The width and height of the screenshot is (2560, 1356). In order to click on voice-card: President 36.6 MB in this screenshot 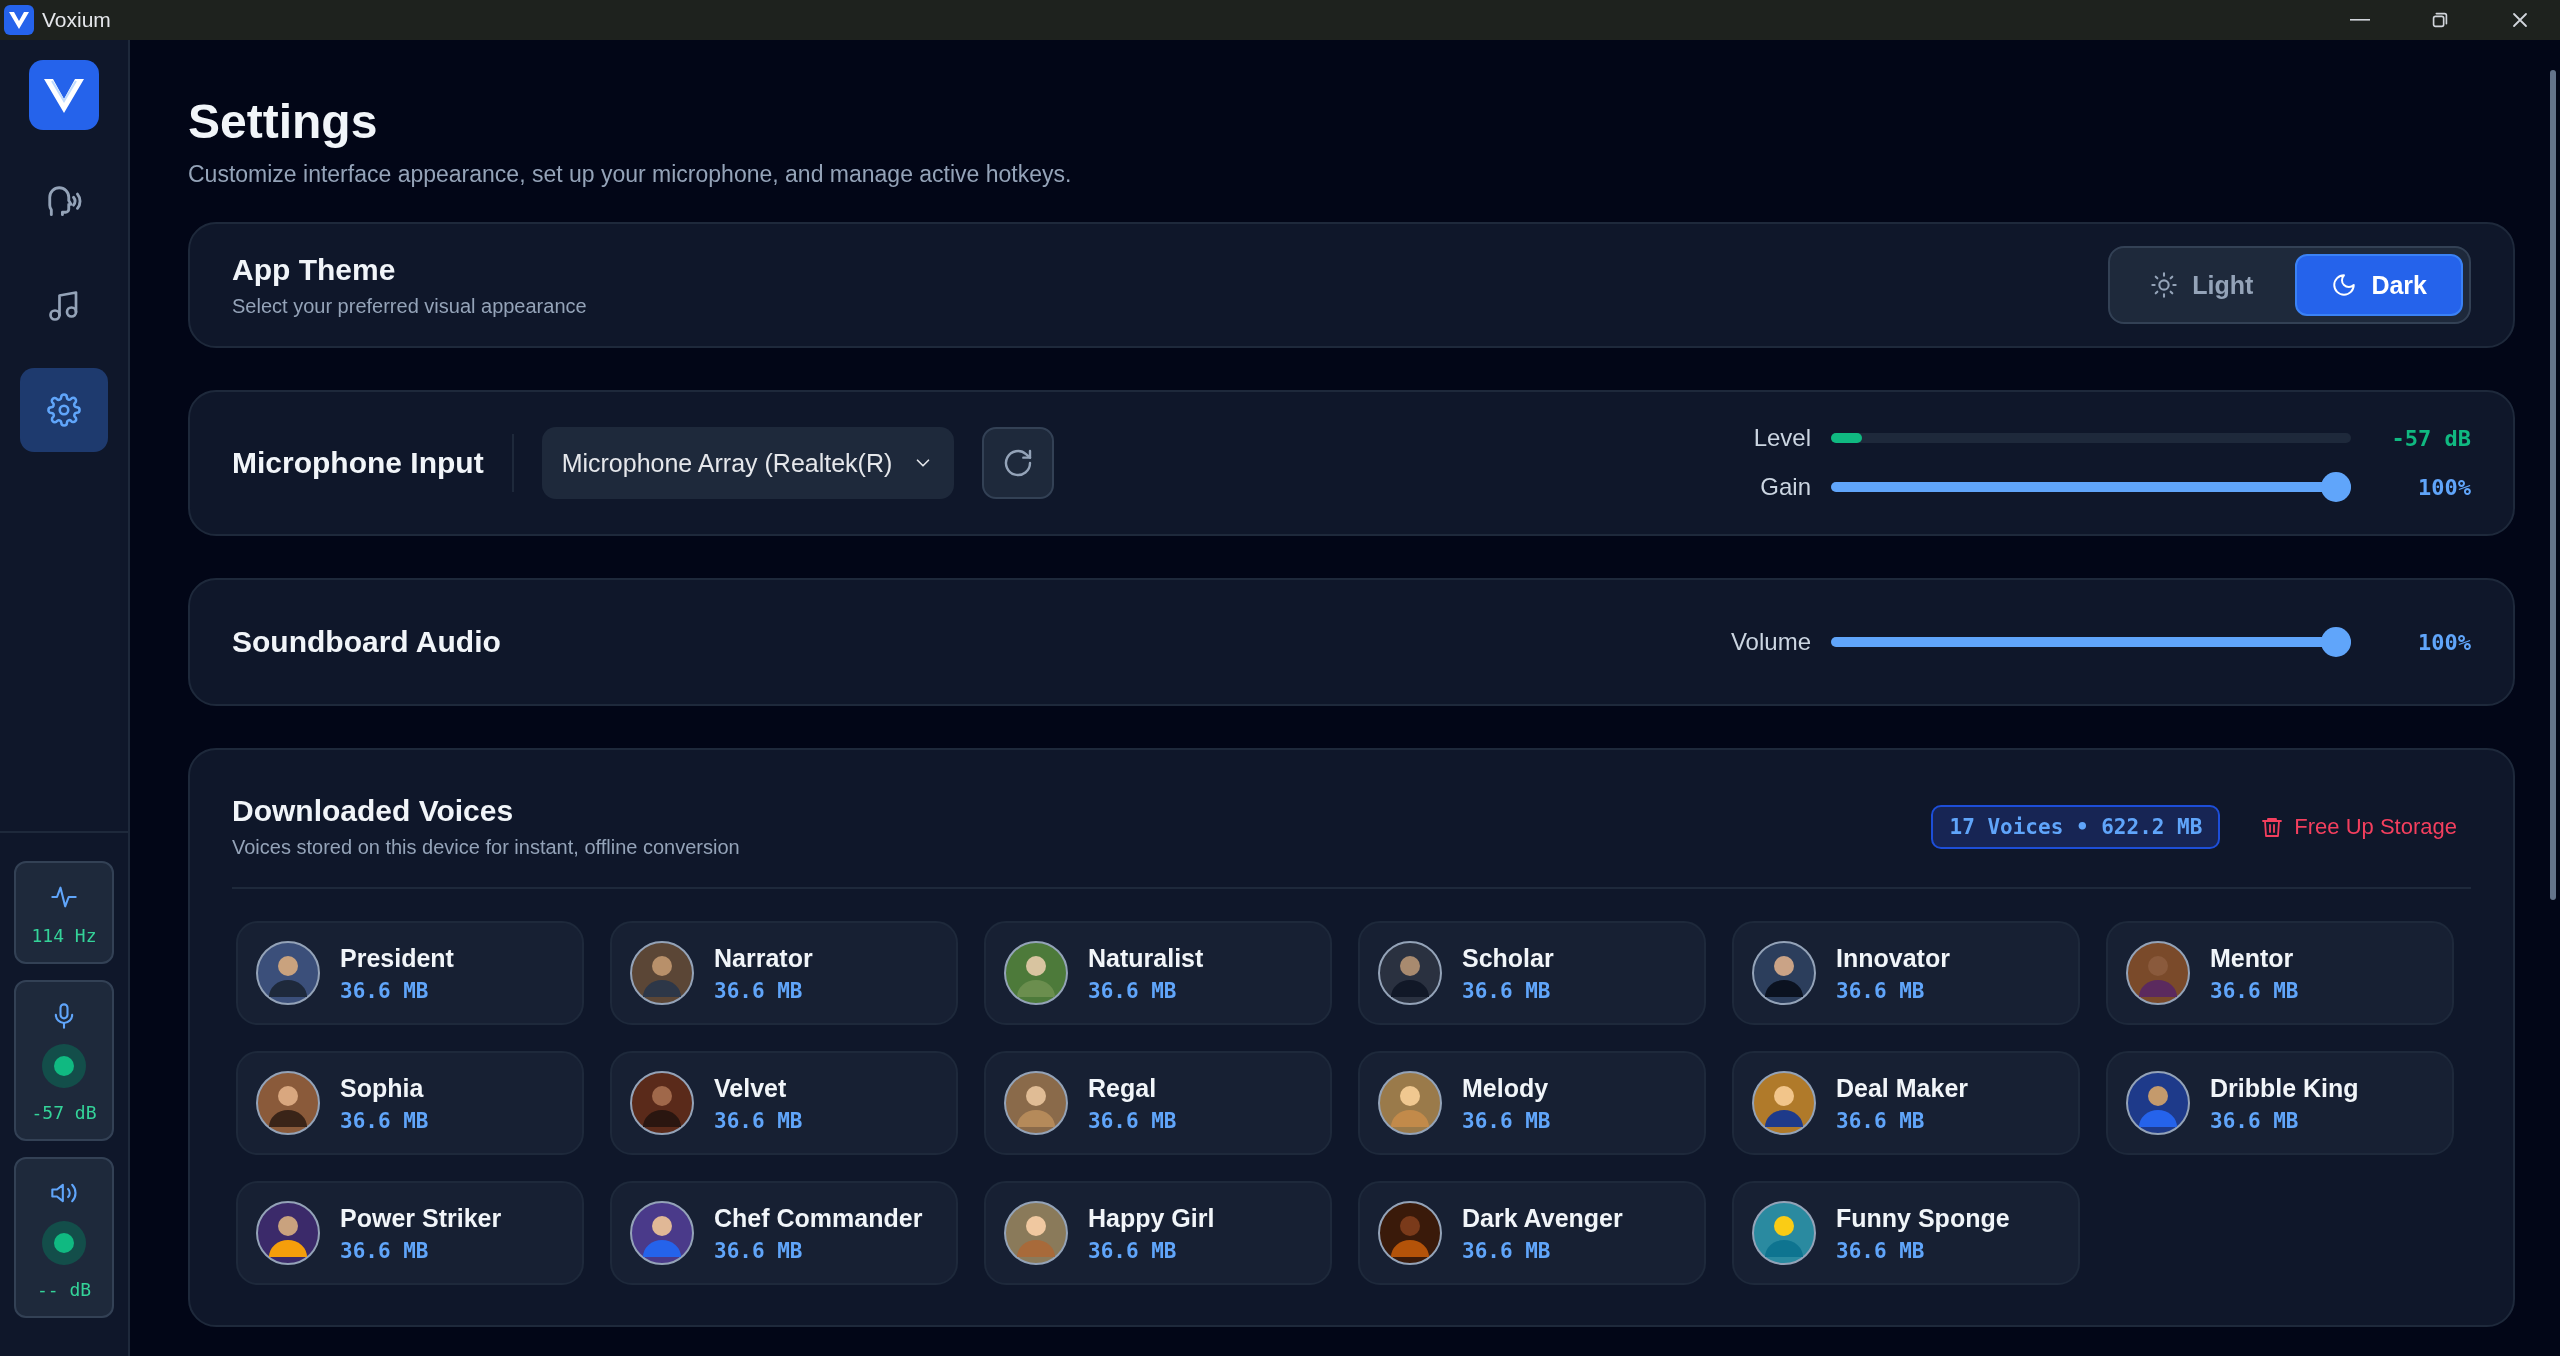, I will do `click(410, 973)`.